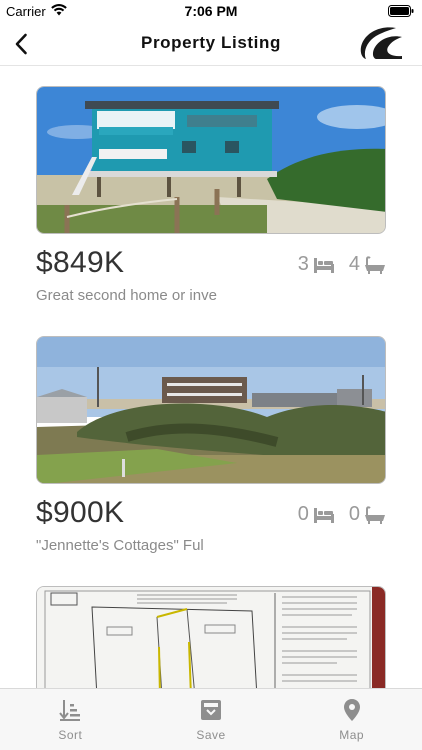 Image resolution: width=422 pixels, height=750 pixels. I want to click on status-bar: Carrier 7:06 PM, so click(211, 11).